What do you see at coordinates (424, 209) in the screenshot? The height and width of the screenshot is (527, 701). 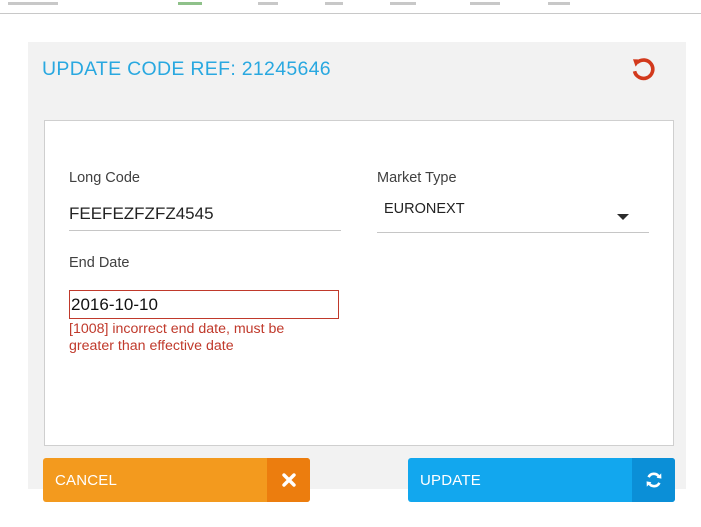 I see `market-type-value: EURONEXT` at bounding box center [424, 209].